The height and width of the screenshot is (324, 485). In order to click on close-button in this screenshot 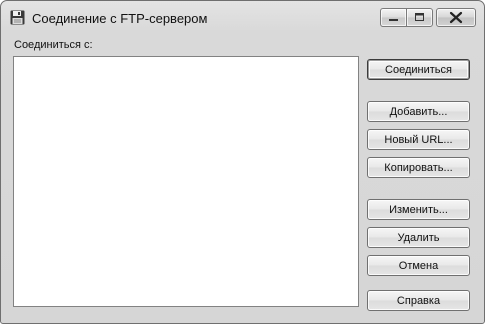, I will do `click(456, 17)`.